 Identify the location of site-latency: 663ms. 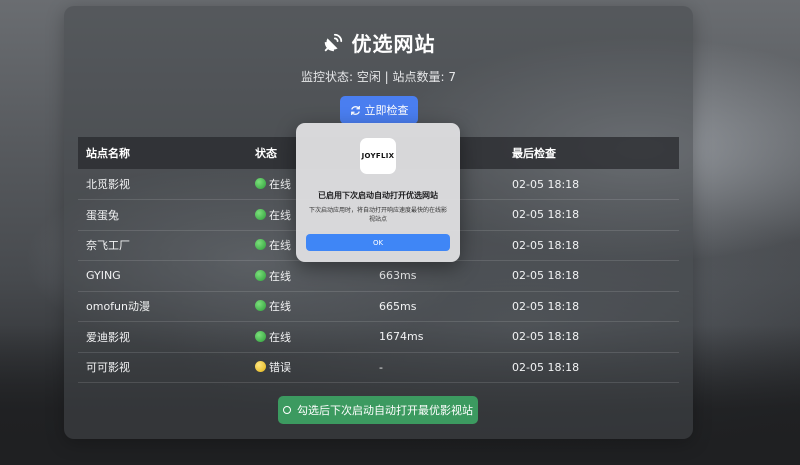
(398, 276).